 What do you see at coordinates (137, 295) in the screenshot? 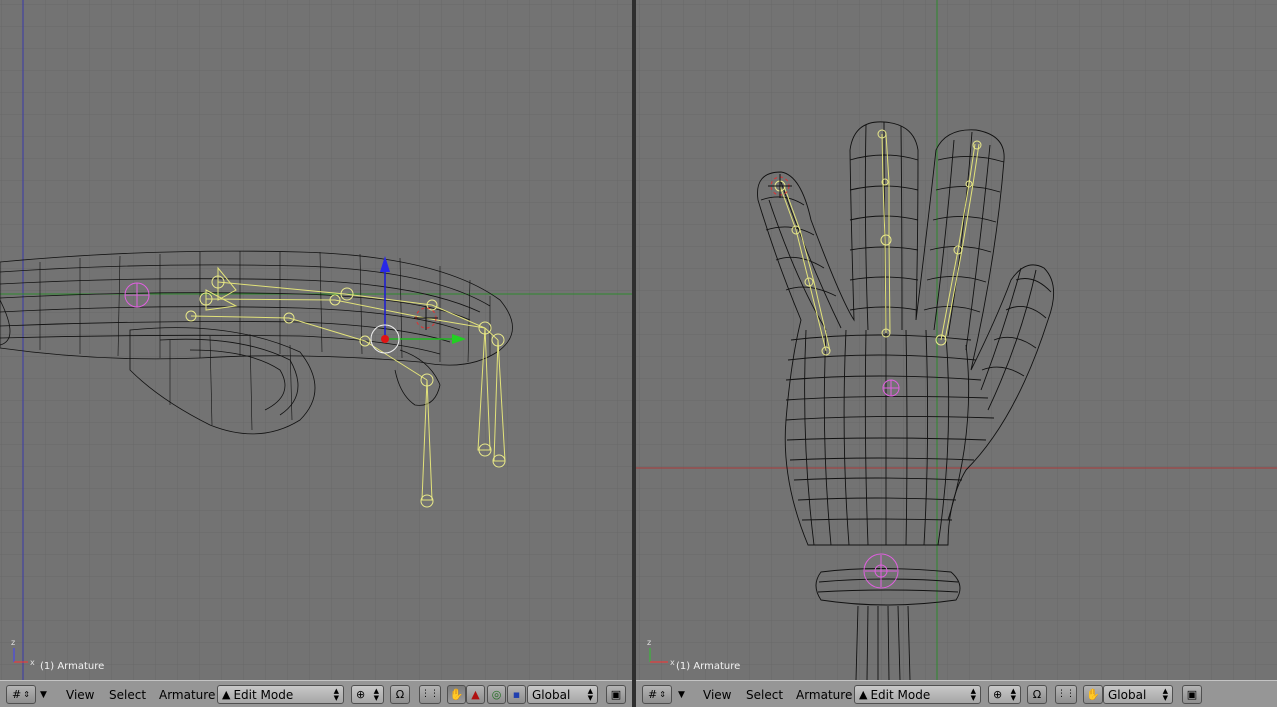
I see `object-center-marker` at bounding box center [137, 295].